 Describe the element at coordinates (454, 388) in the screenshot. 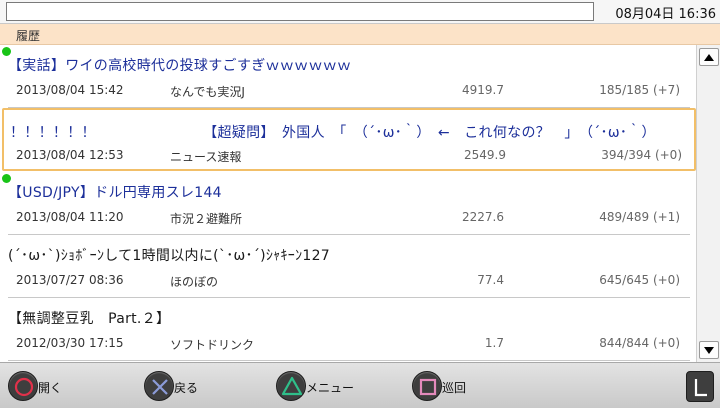

I see `patrol-label: 巡回` at that location.